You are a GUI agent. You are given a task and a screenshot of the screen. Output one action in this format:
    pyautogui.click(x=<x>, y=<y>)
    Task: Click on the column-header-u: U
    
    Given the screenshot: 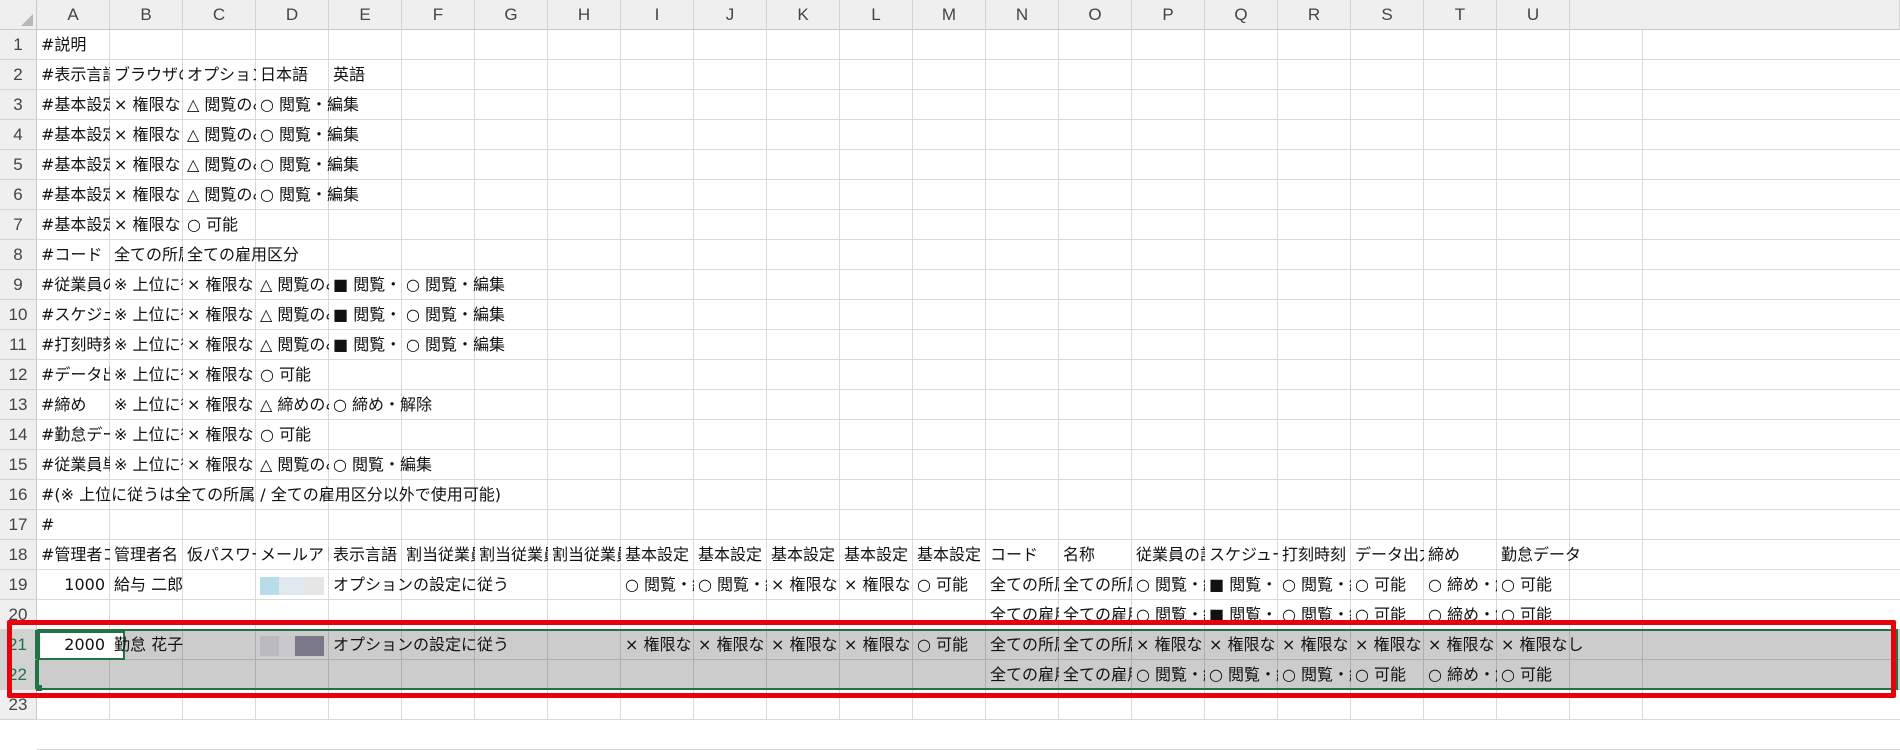 What is the action you would take?
    pyautogui.click(x=1533, y=15)
    